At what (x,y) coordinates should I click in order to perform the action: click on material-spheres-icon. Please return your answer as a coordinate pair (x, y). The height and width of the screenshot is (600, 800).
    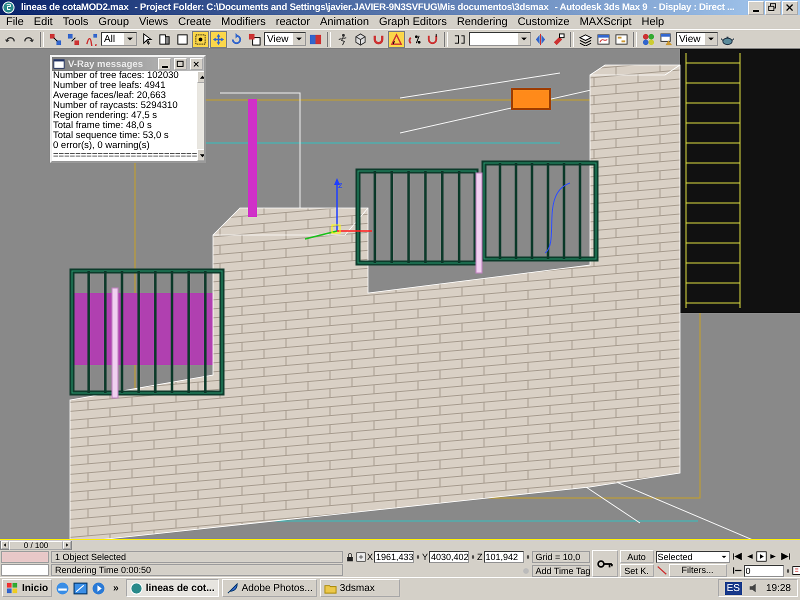
    Looking at the image, I should click on (648, 39).